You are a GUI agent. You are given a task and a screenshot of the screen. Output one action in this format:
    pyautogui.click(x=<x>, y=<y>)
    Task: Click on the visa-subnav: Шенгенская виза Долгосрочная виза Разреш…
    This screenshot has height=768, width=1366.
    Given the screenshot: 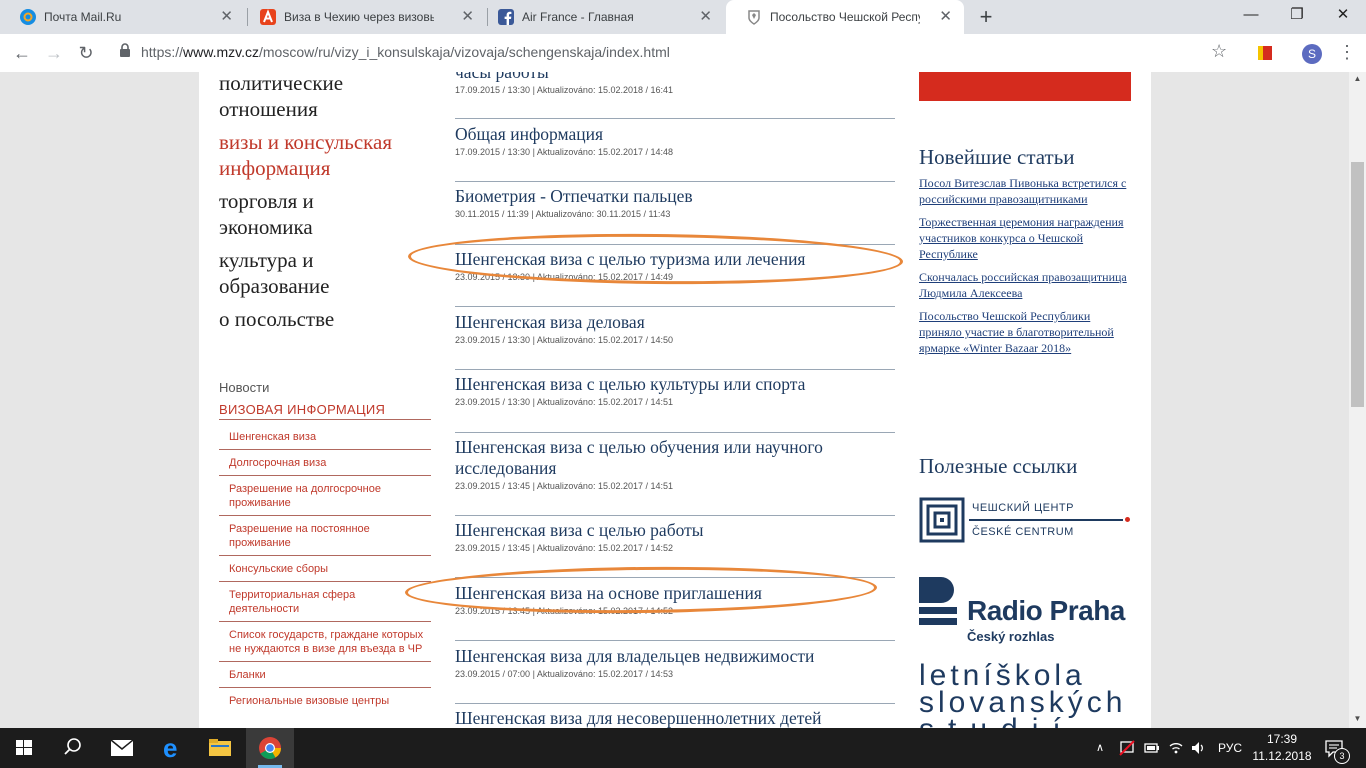 What is the action you would take?
    pyautogui.click(x=325, y=568)
    